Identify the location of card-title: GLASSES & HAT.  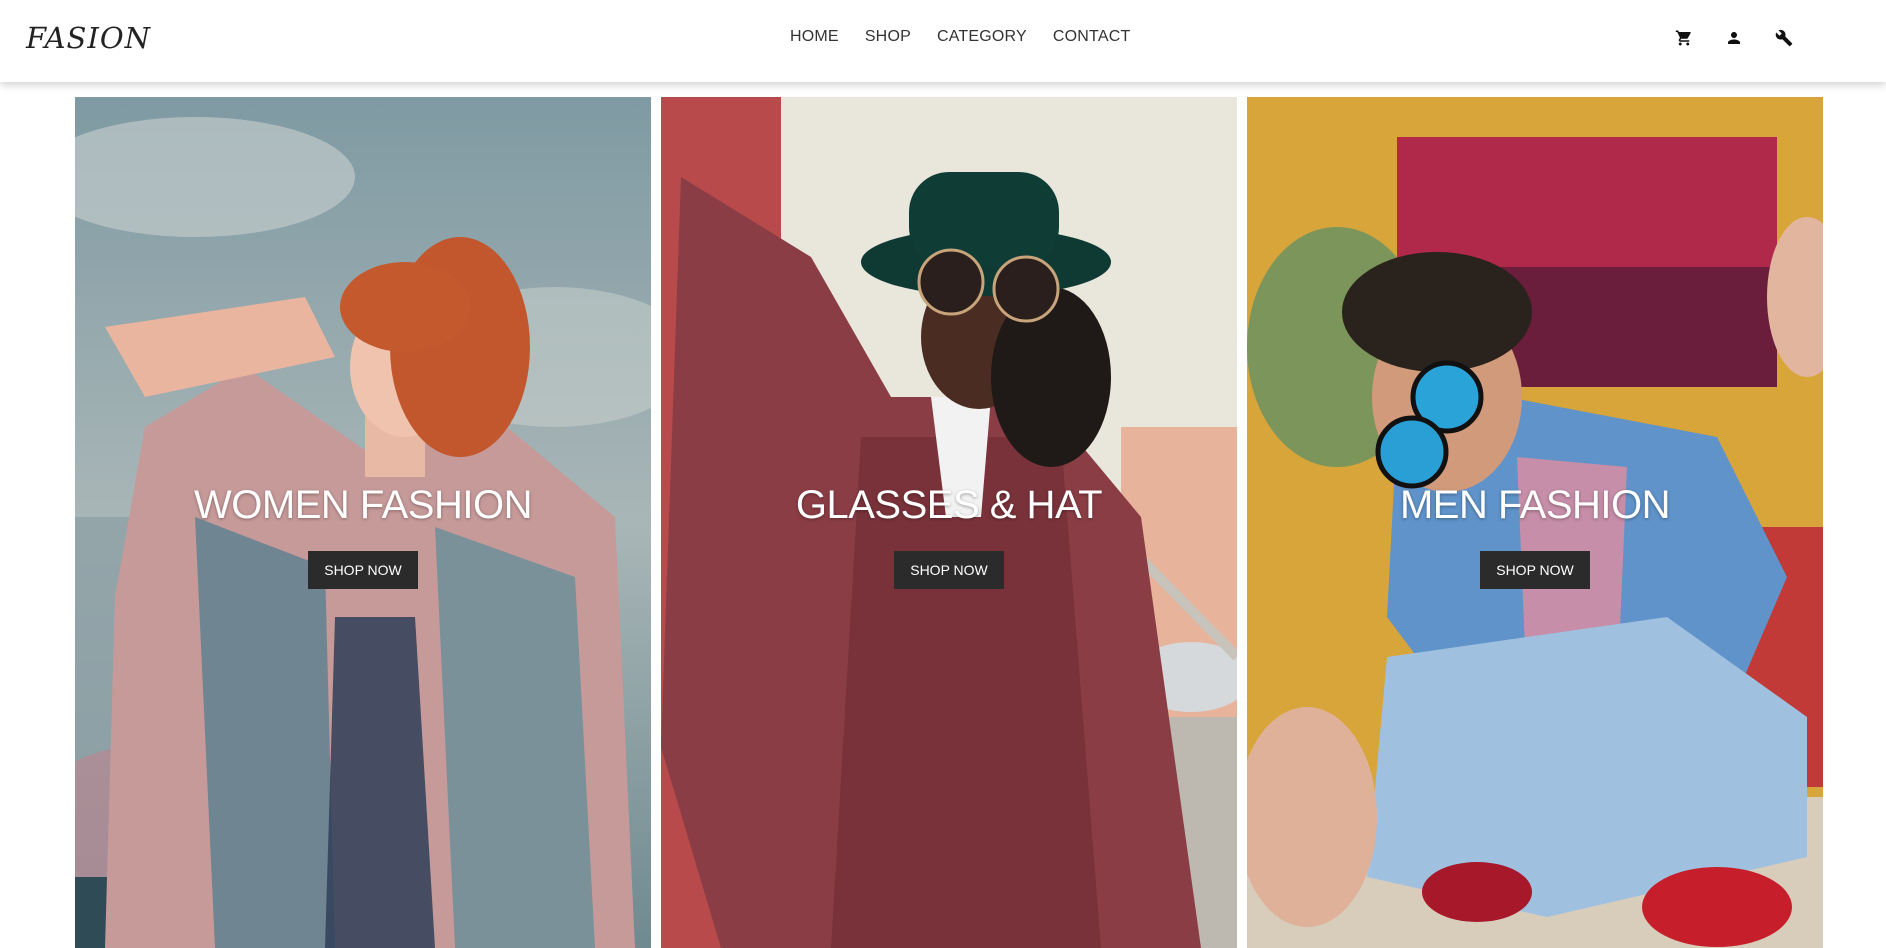
(949, 505).